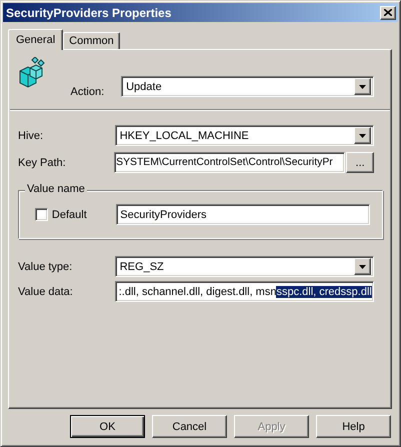  What do you see at coordinates (70, 214) in the screenshot?
I see `checkbox-label: Default` at bounding box center [70, 214].